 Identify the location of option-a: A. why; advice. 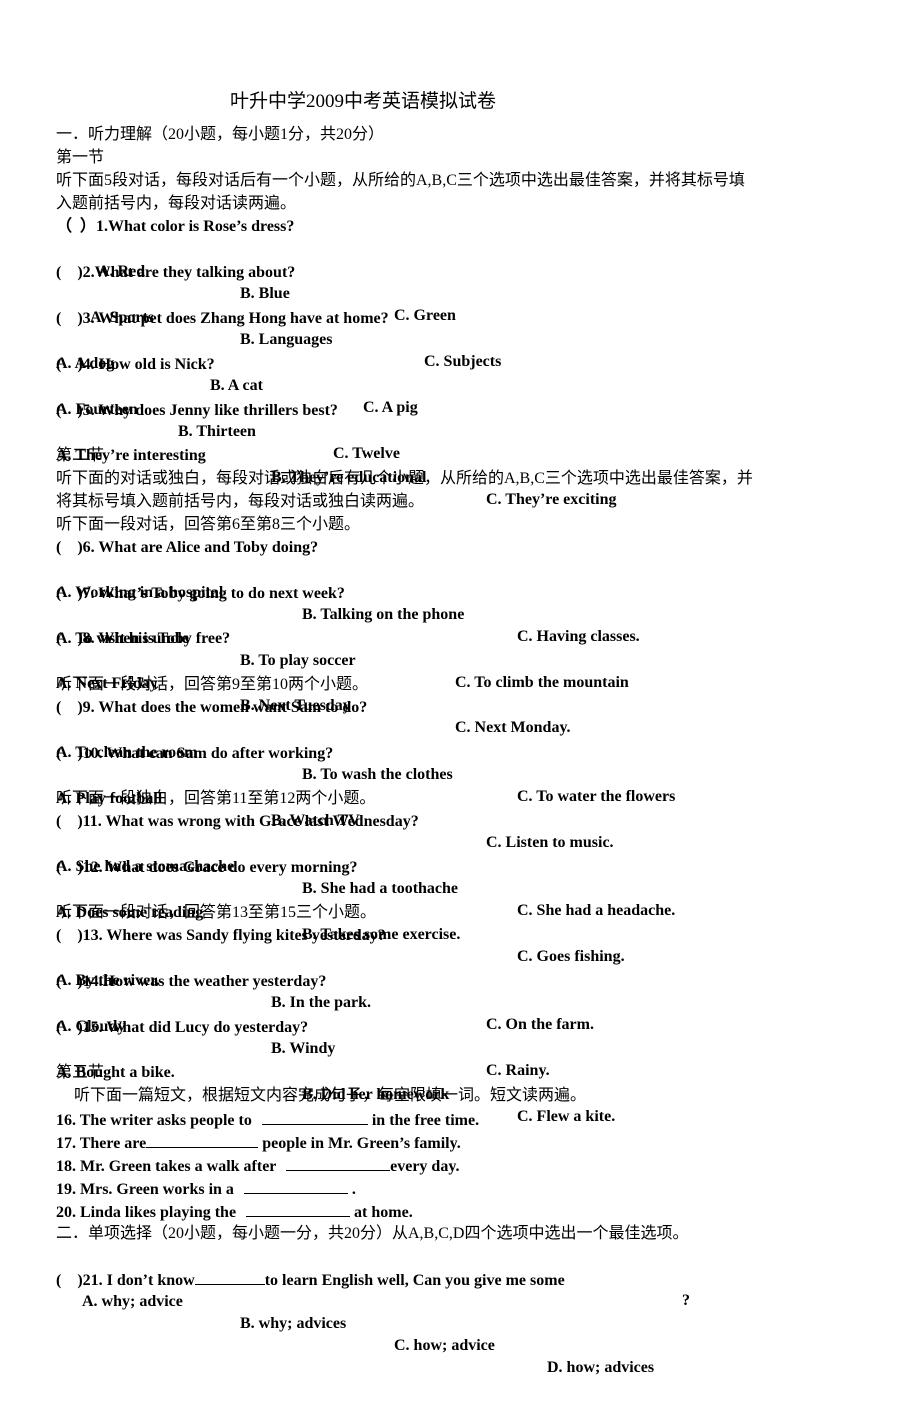
(132, 1301).